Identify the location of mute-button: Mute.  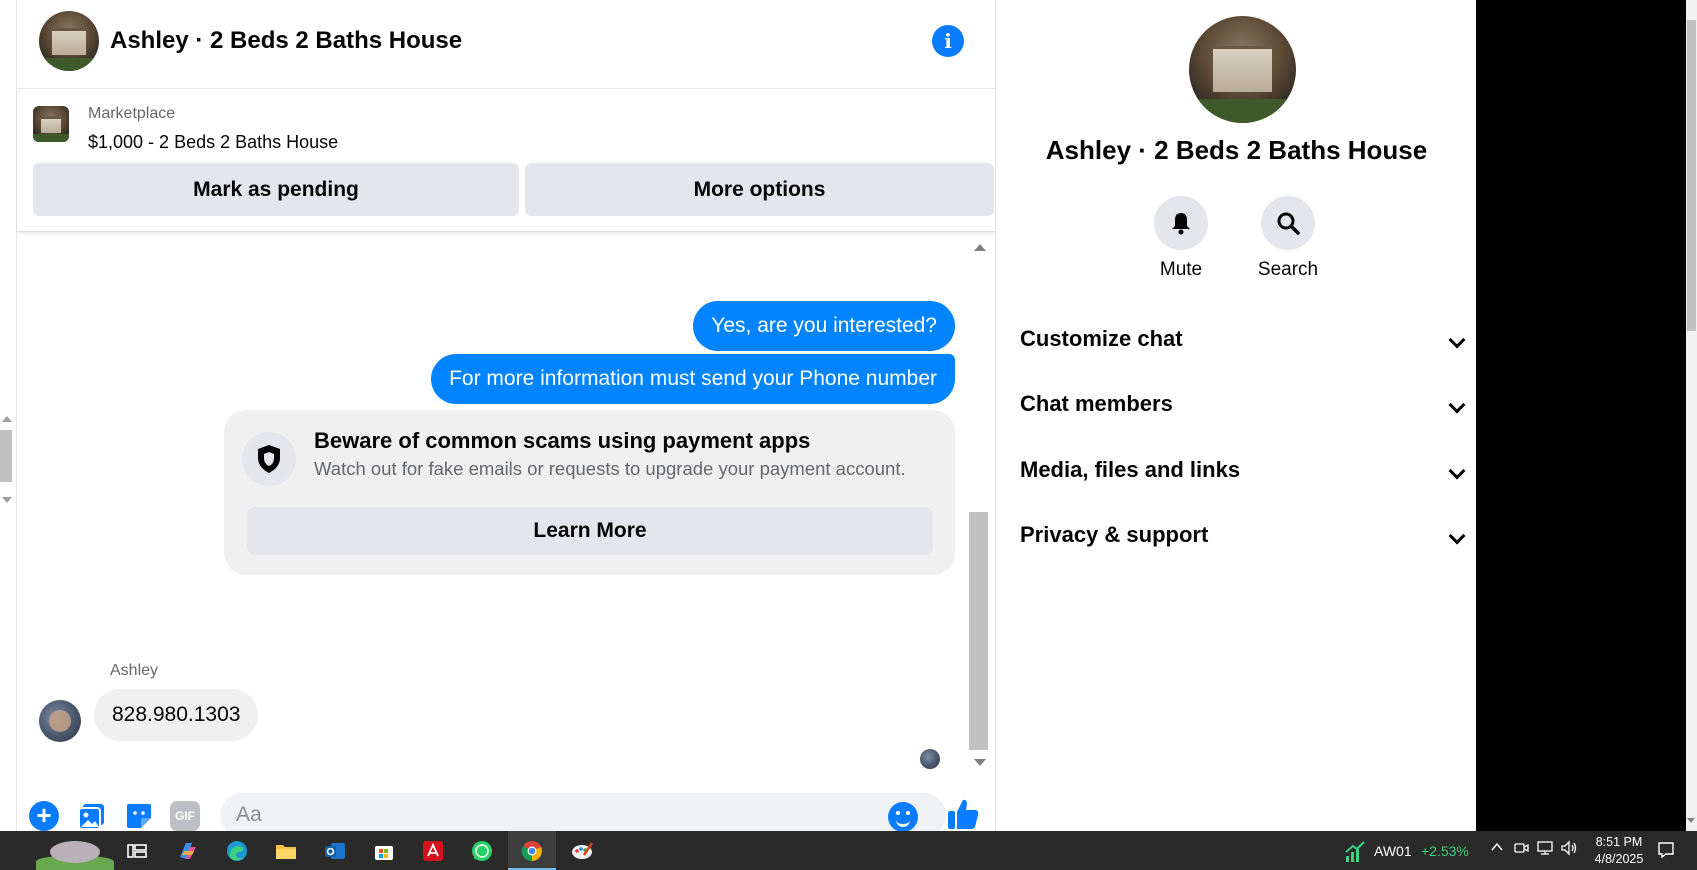
(1181, 238).